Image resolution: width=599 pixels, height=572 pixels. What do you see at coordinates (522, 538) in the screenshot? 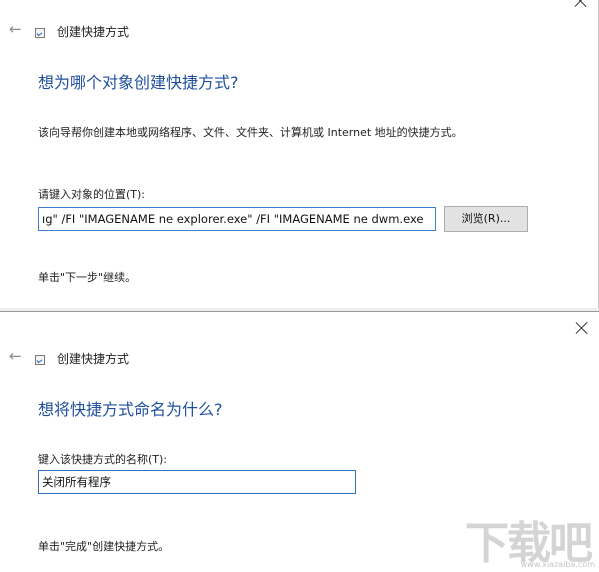
I see `site-watermark: 下载吧 www.xiazaiba.com` at bounding box center [522, 538].